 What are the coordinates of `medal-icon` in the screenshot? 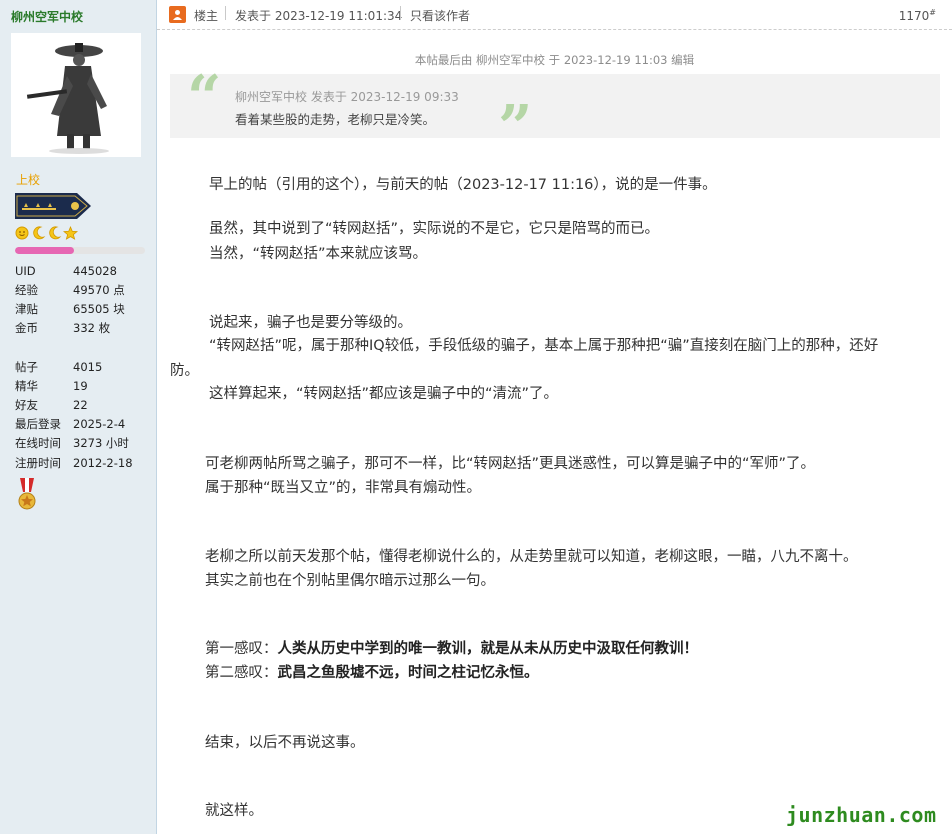 It's located at (27, 495).